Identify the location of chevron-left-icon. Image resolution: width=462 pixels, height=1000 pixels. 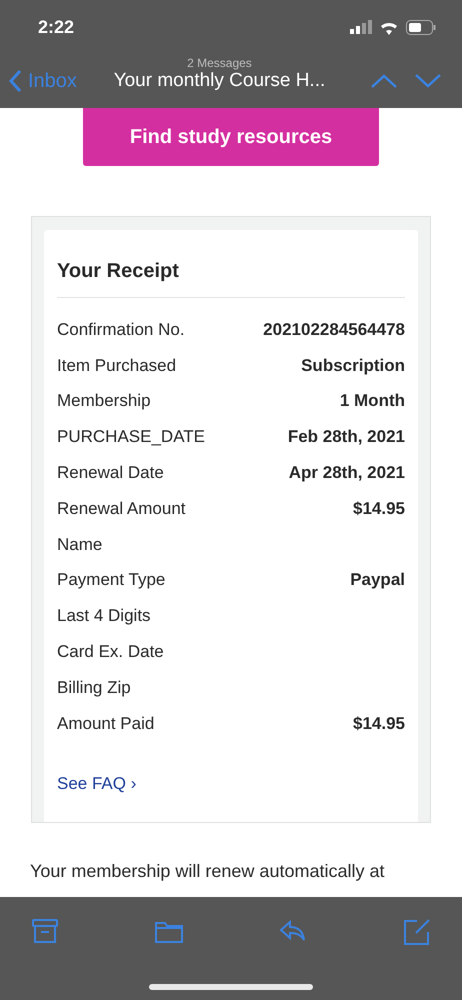
(15, 81).